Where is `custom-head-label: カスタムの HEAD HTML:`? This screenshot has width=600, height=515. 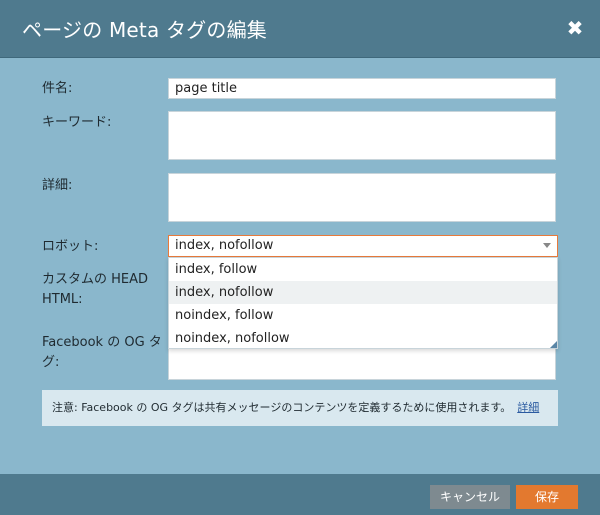 custom-head-label: カスタムの HEAD HTML: is located at coordinates (95, 290).